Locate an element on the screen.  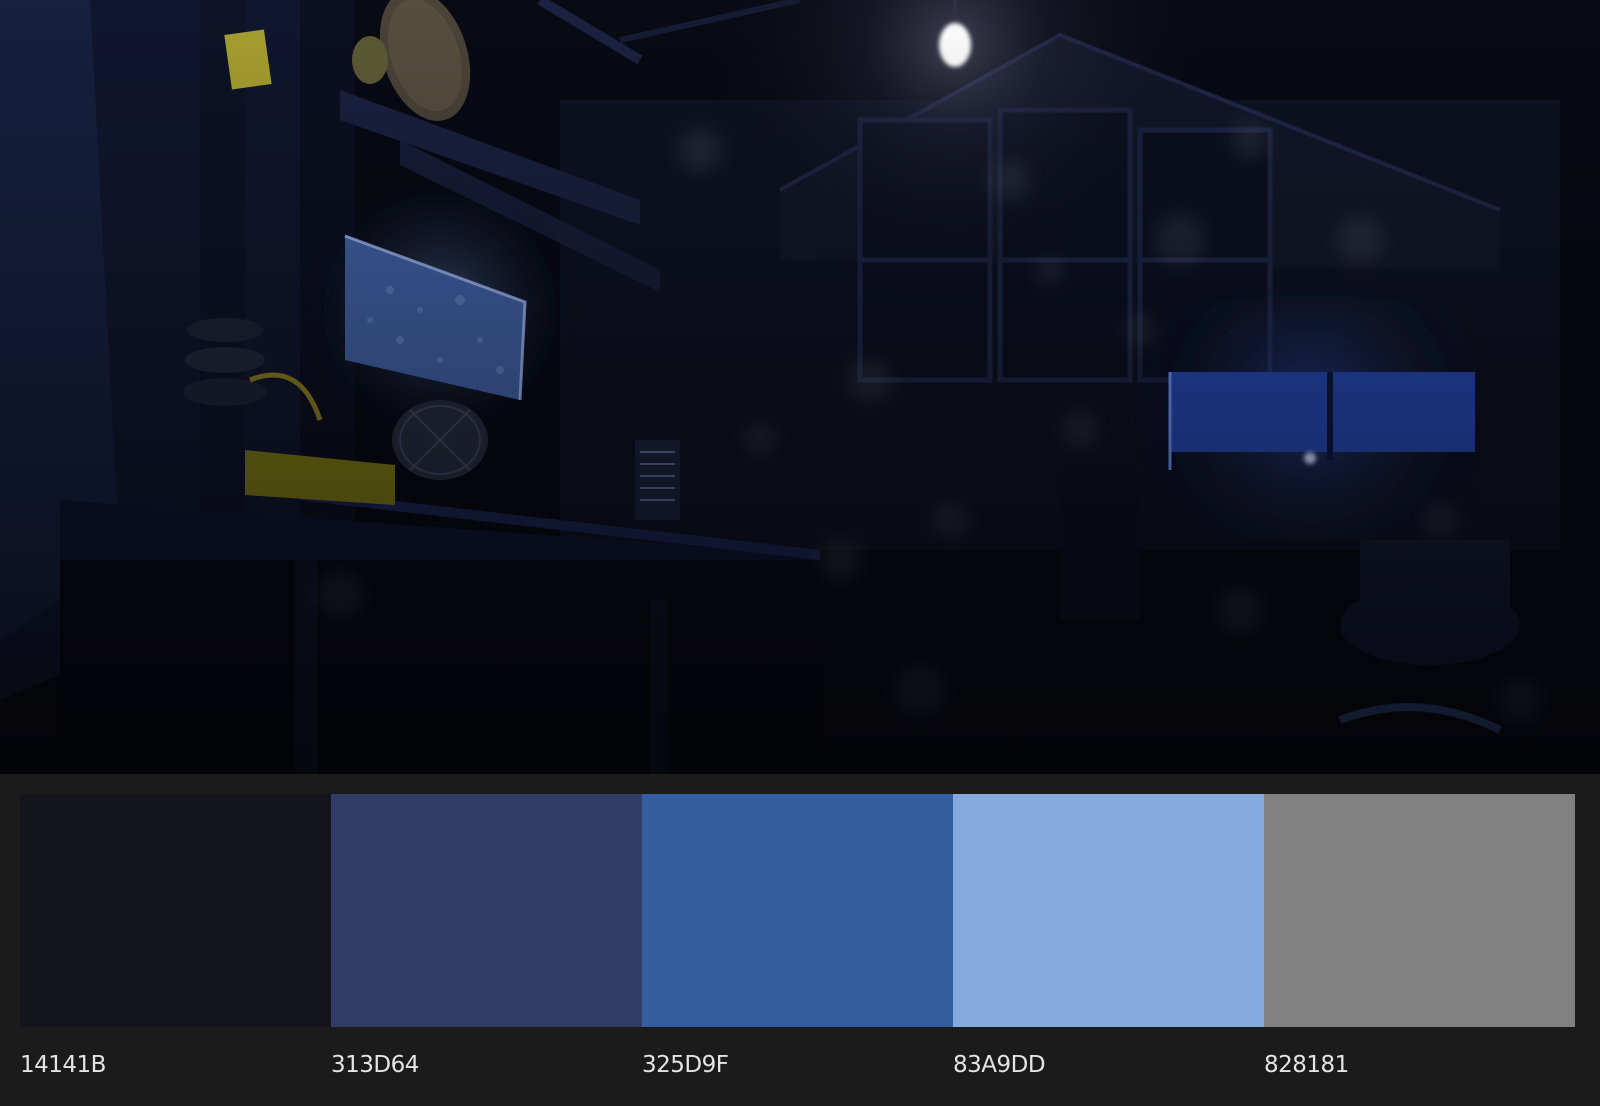
swatch-hex-label: 83A9DD is located at coordinates (999, 1065).